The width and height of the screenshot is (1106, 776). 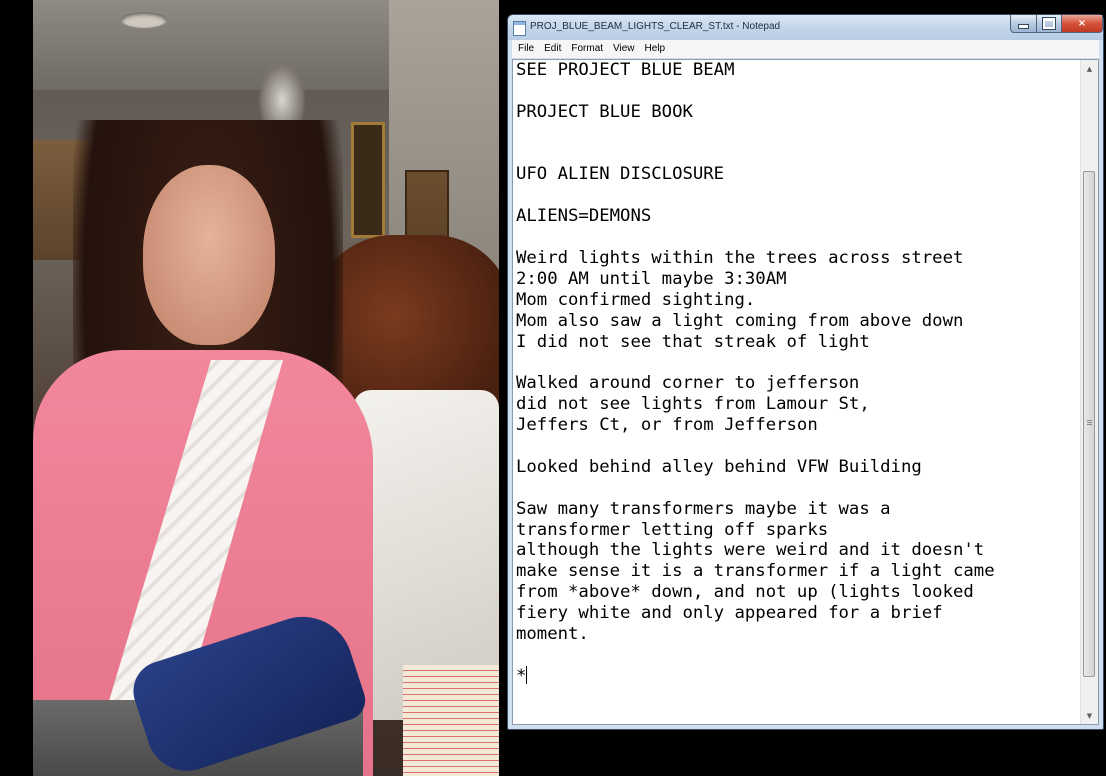 I want to click on text-line: SEE PROJECT BLUE BEAM, so click(x=625, y=70).